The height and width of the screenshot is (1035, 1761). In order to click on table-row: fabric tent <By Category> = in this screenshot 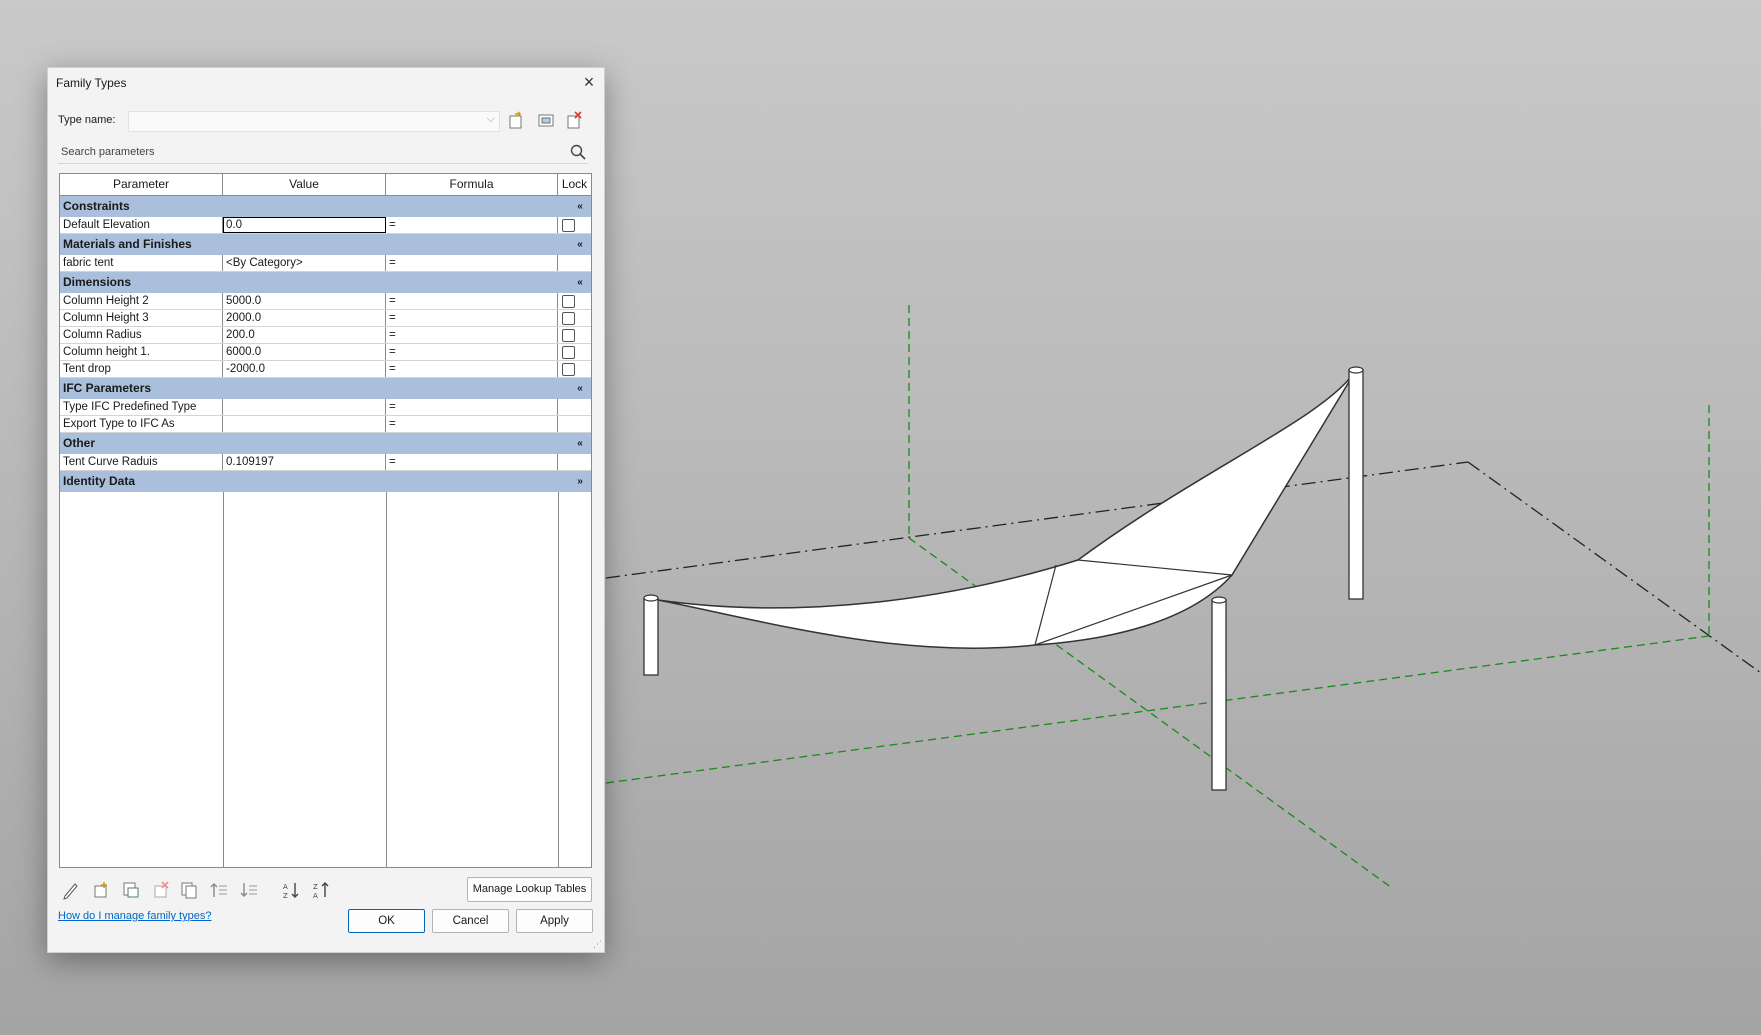, I will do `click(325, 263)`.